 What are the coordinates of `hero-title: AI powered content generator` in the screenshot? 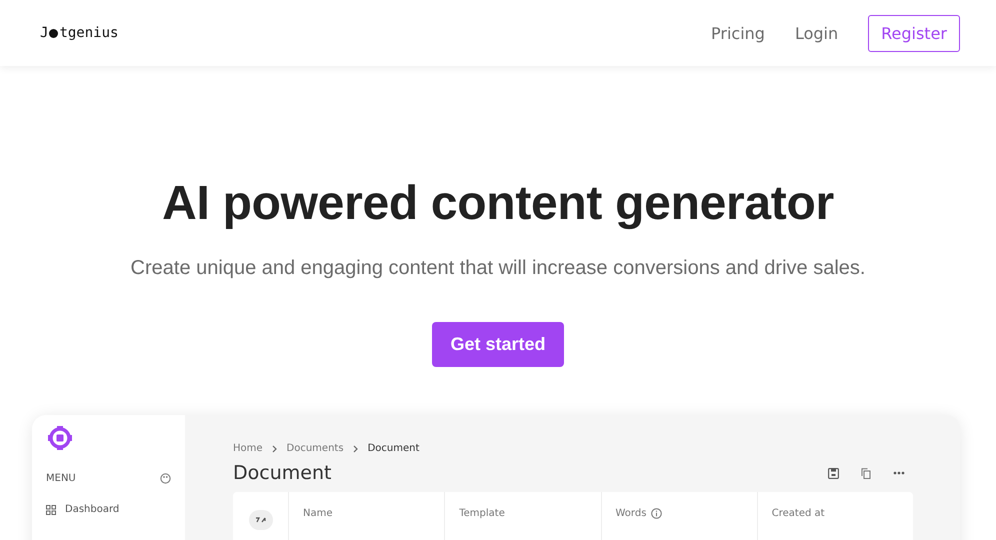 It's located at (498, 203).